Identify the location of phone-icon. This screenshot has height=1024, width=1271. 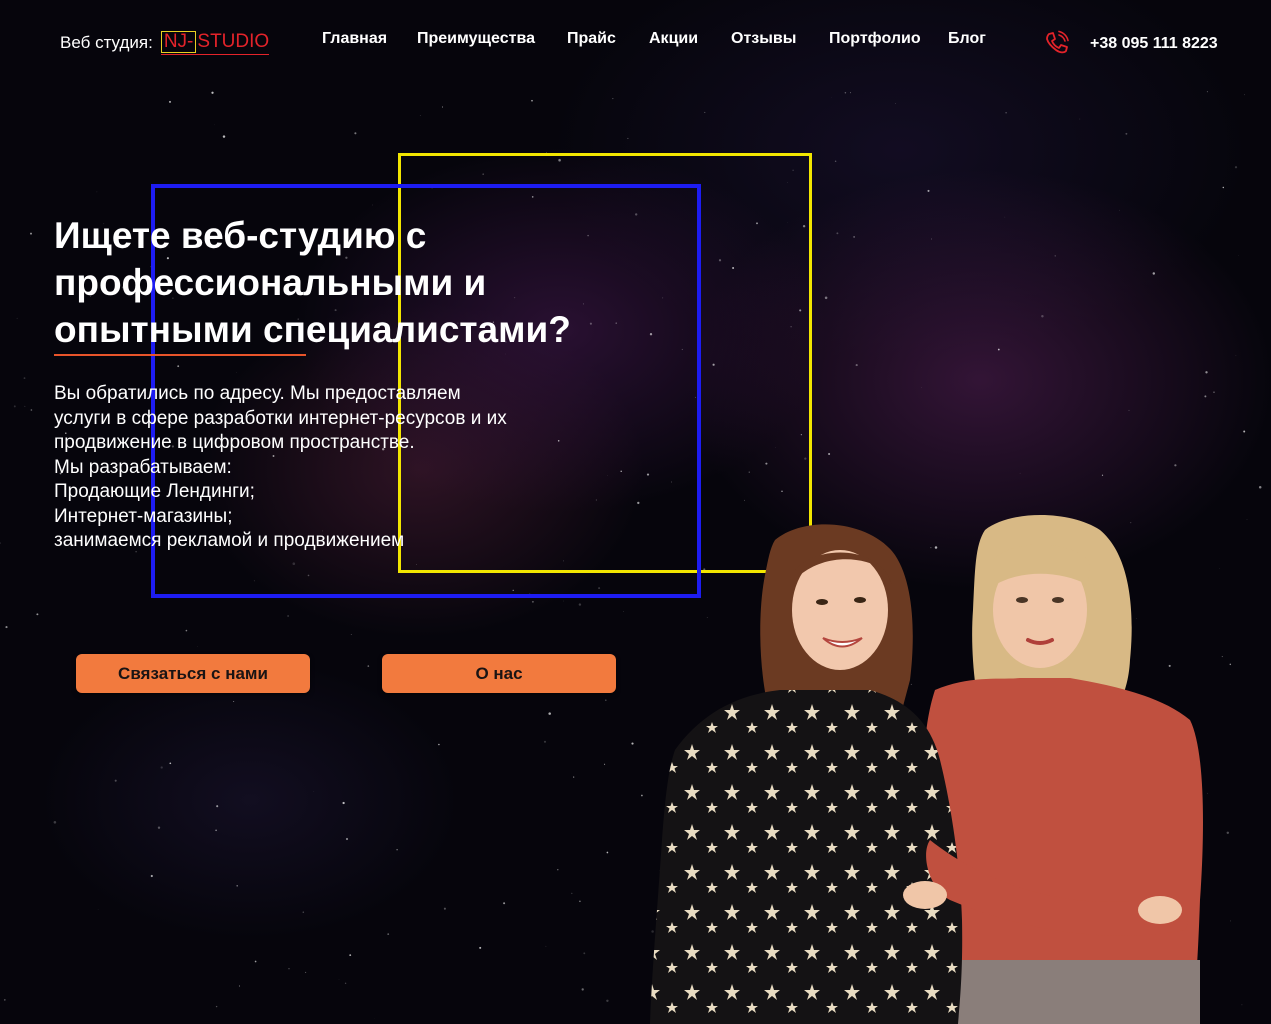
(1057, 43).